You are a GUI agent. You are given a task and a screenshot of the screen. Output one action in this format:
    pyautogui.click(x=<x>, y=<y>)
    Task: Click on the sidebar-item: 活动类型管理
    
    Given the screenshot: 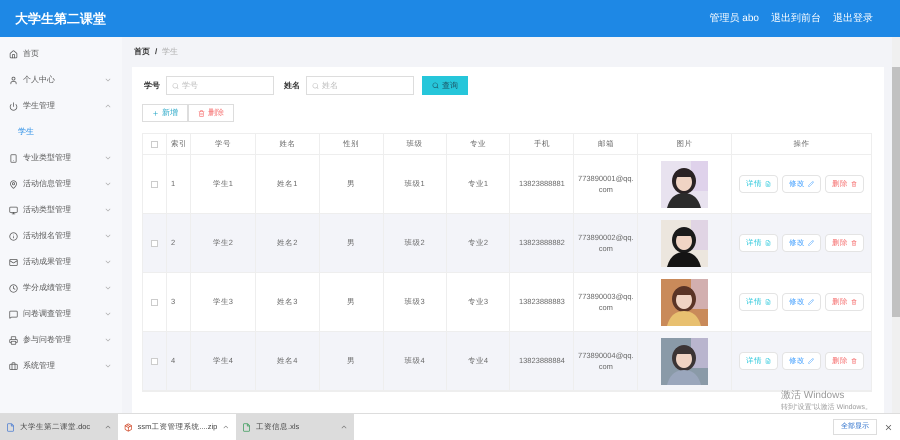 What is the action you would take?
    pyautogui.click(x=61, y=210)
    